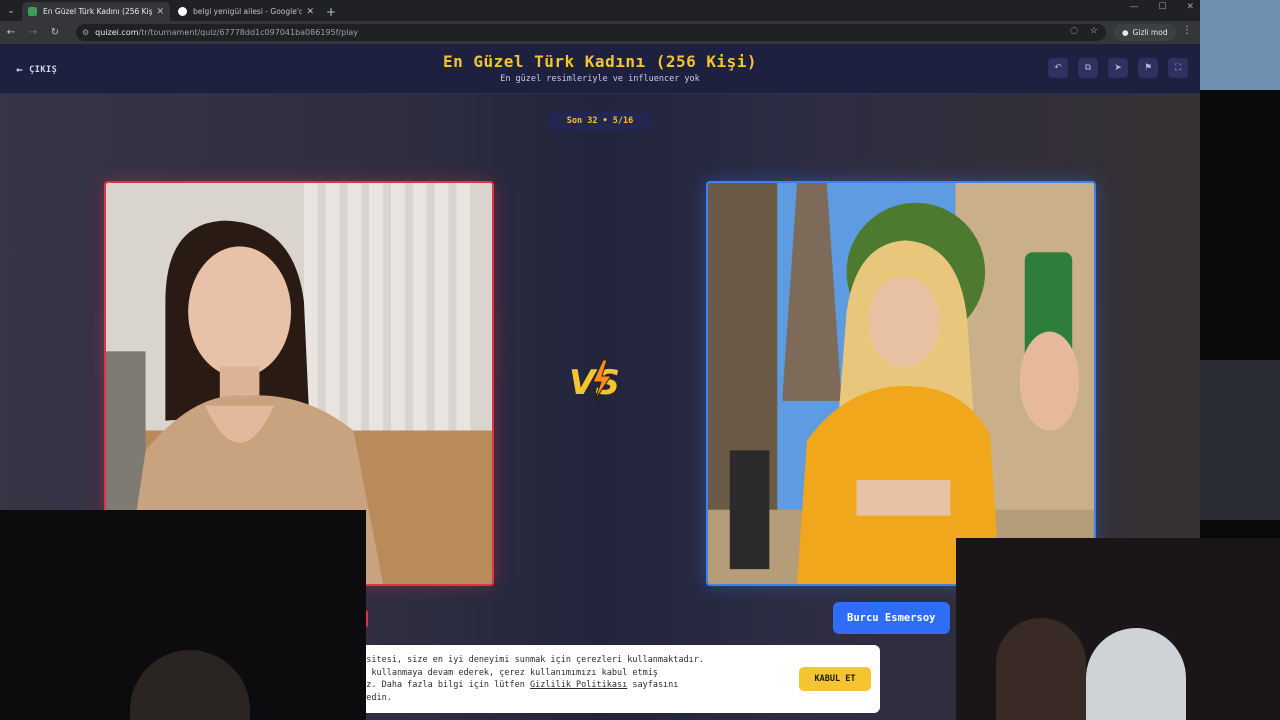 Image resolution: width=1280 pixels, height=720 pixels. I want to click on svg-text: VS, so click(594, 383).